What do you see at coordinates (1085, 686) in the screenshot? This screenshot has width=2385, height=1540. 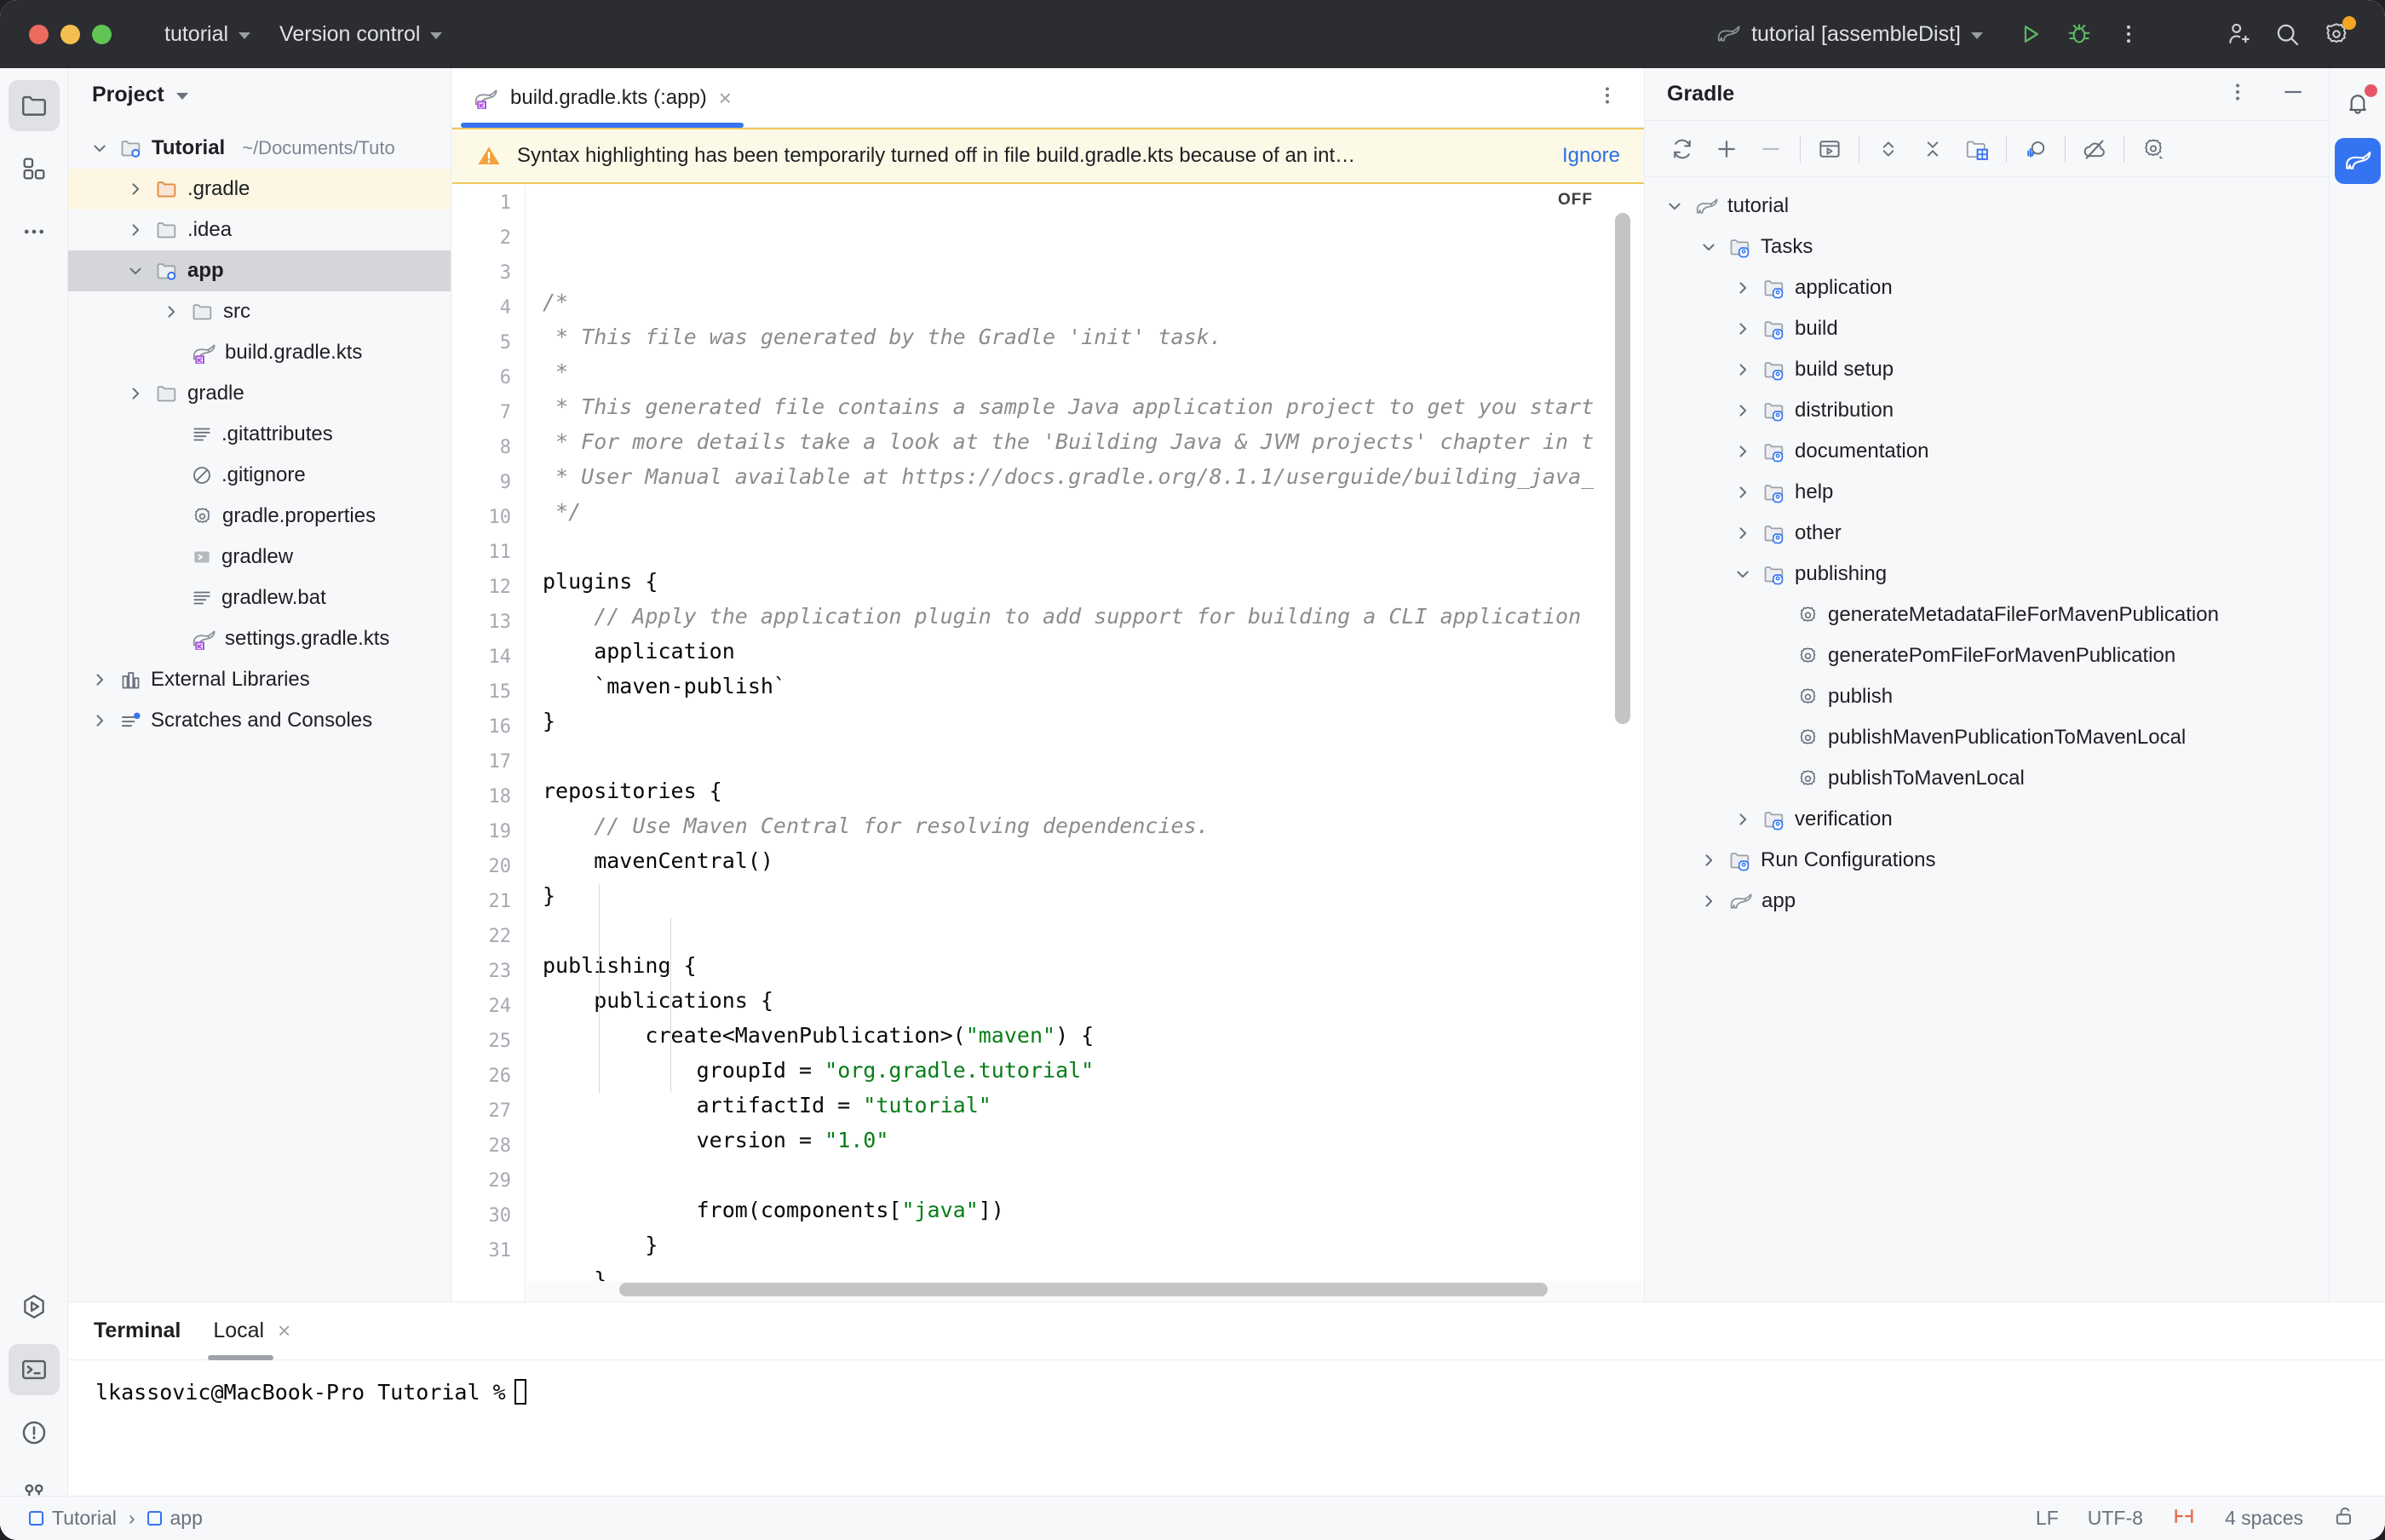 I see `code-line: `maven-publish`` at bounding box center [1085, 686].